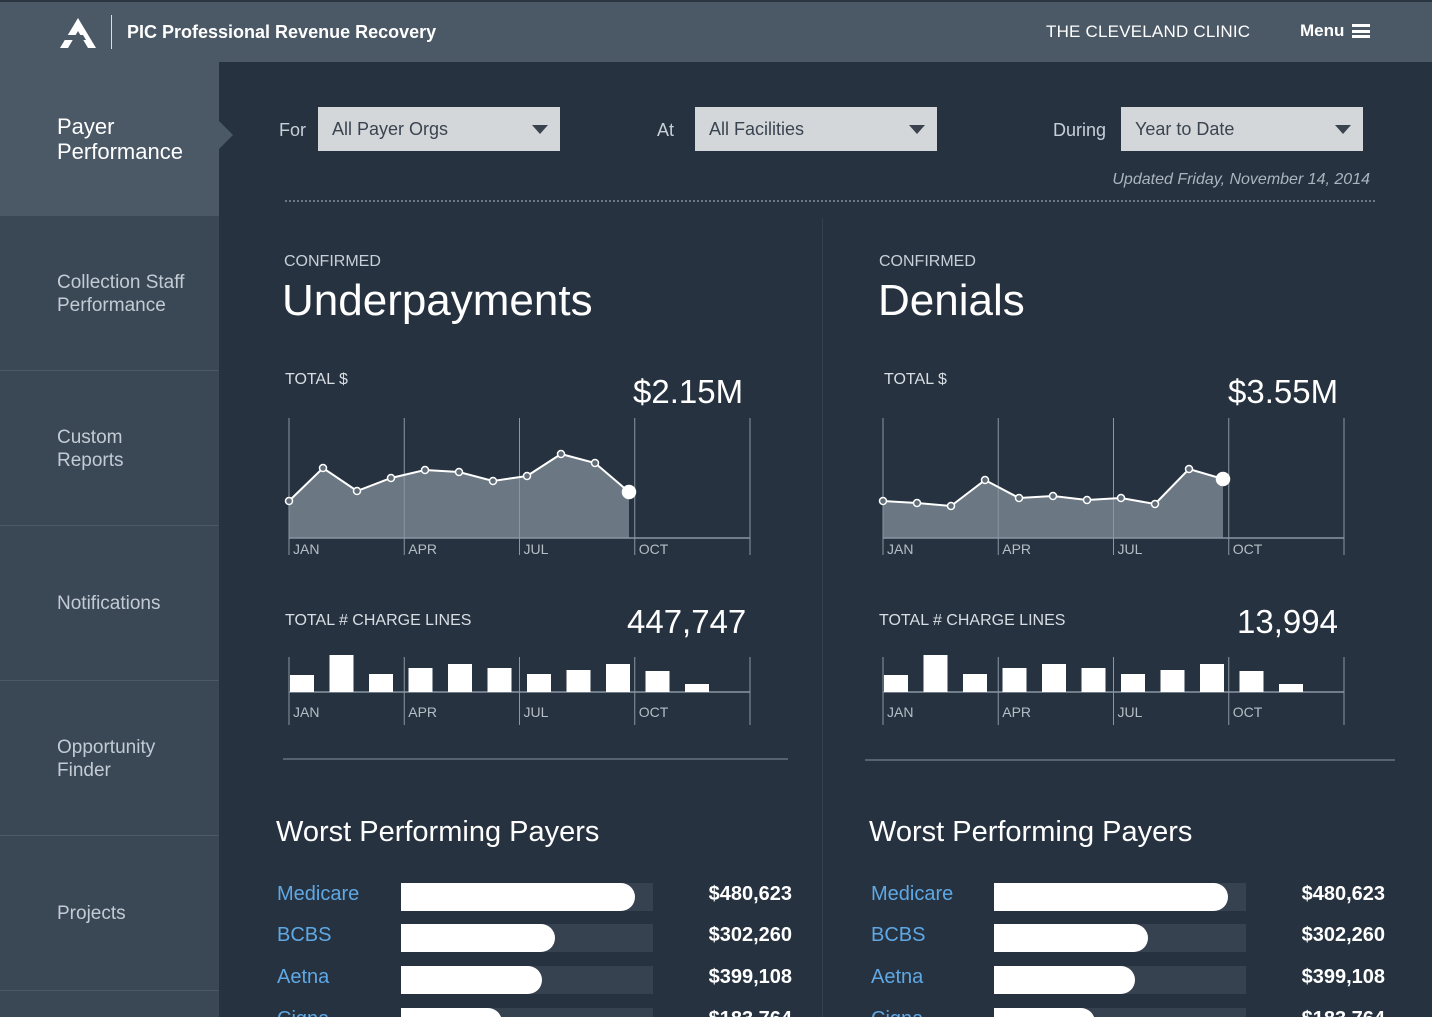  What do you see at coordinates (1223, 479) in the screenshot?
I see `current-point` at bounding box center [1223, 479].